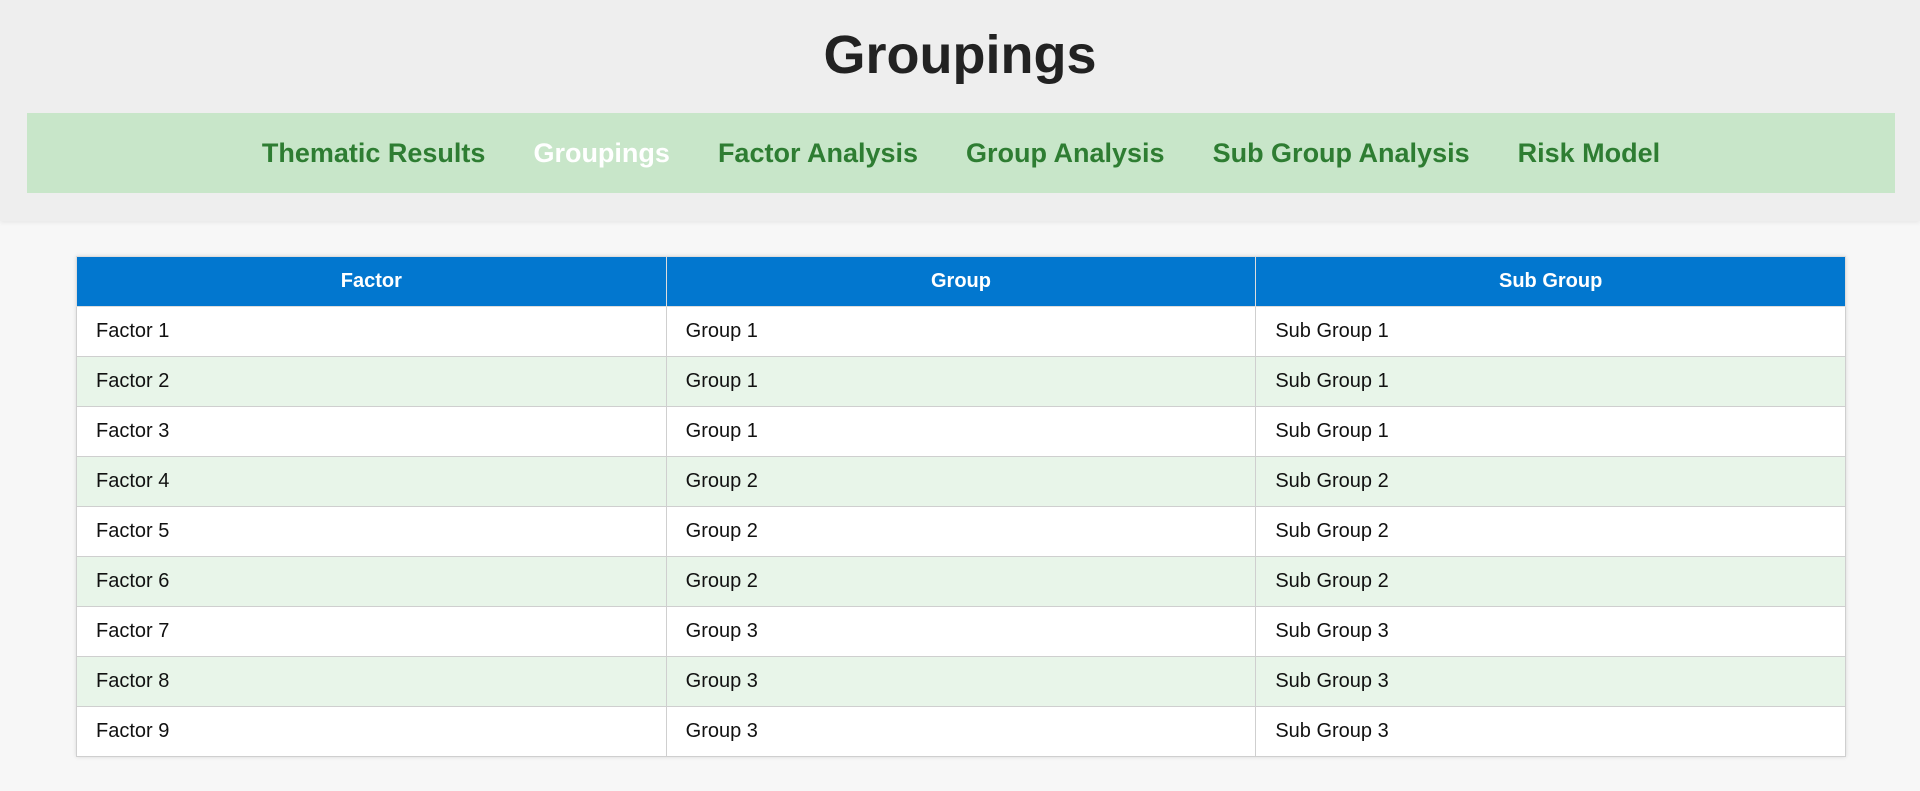  What do you see at coordinates (371, 631) in the screenshot?
I see `factor-cell: Factor 7` at bounding box center [371, 631].